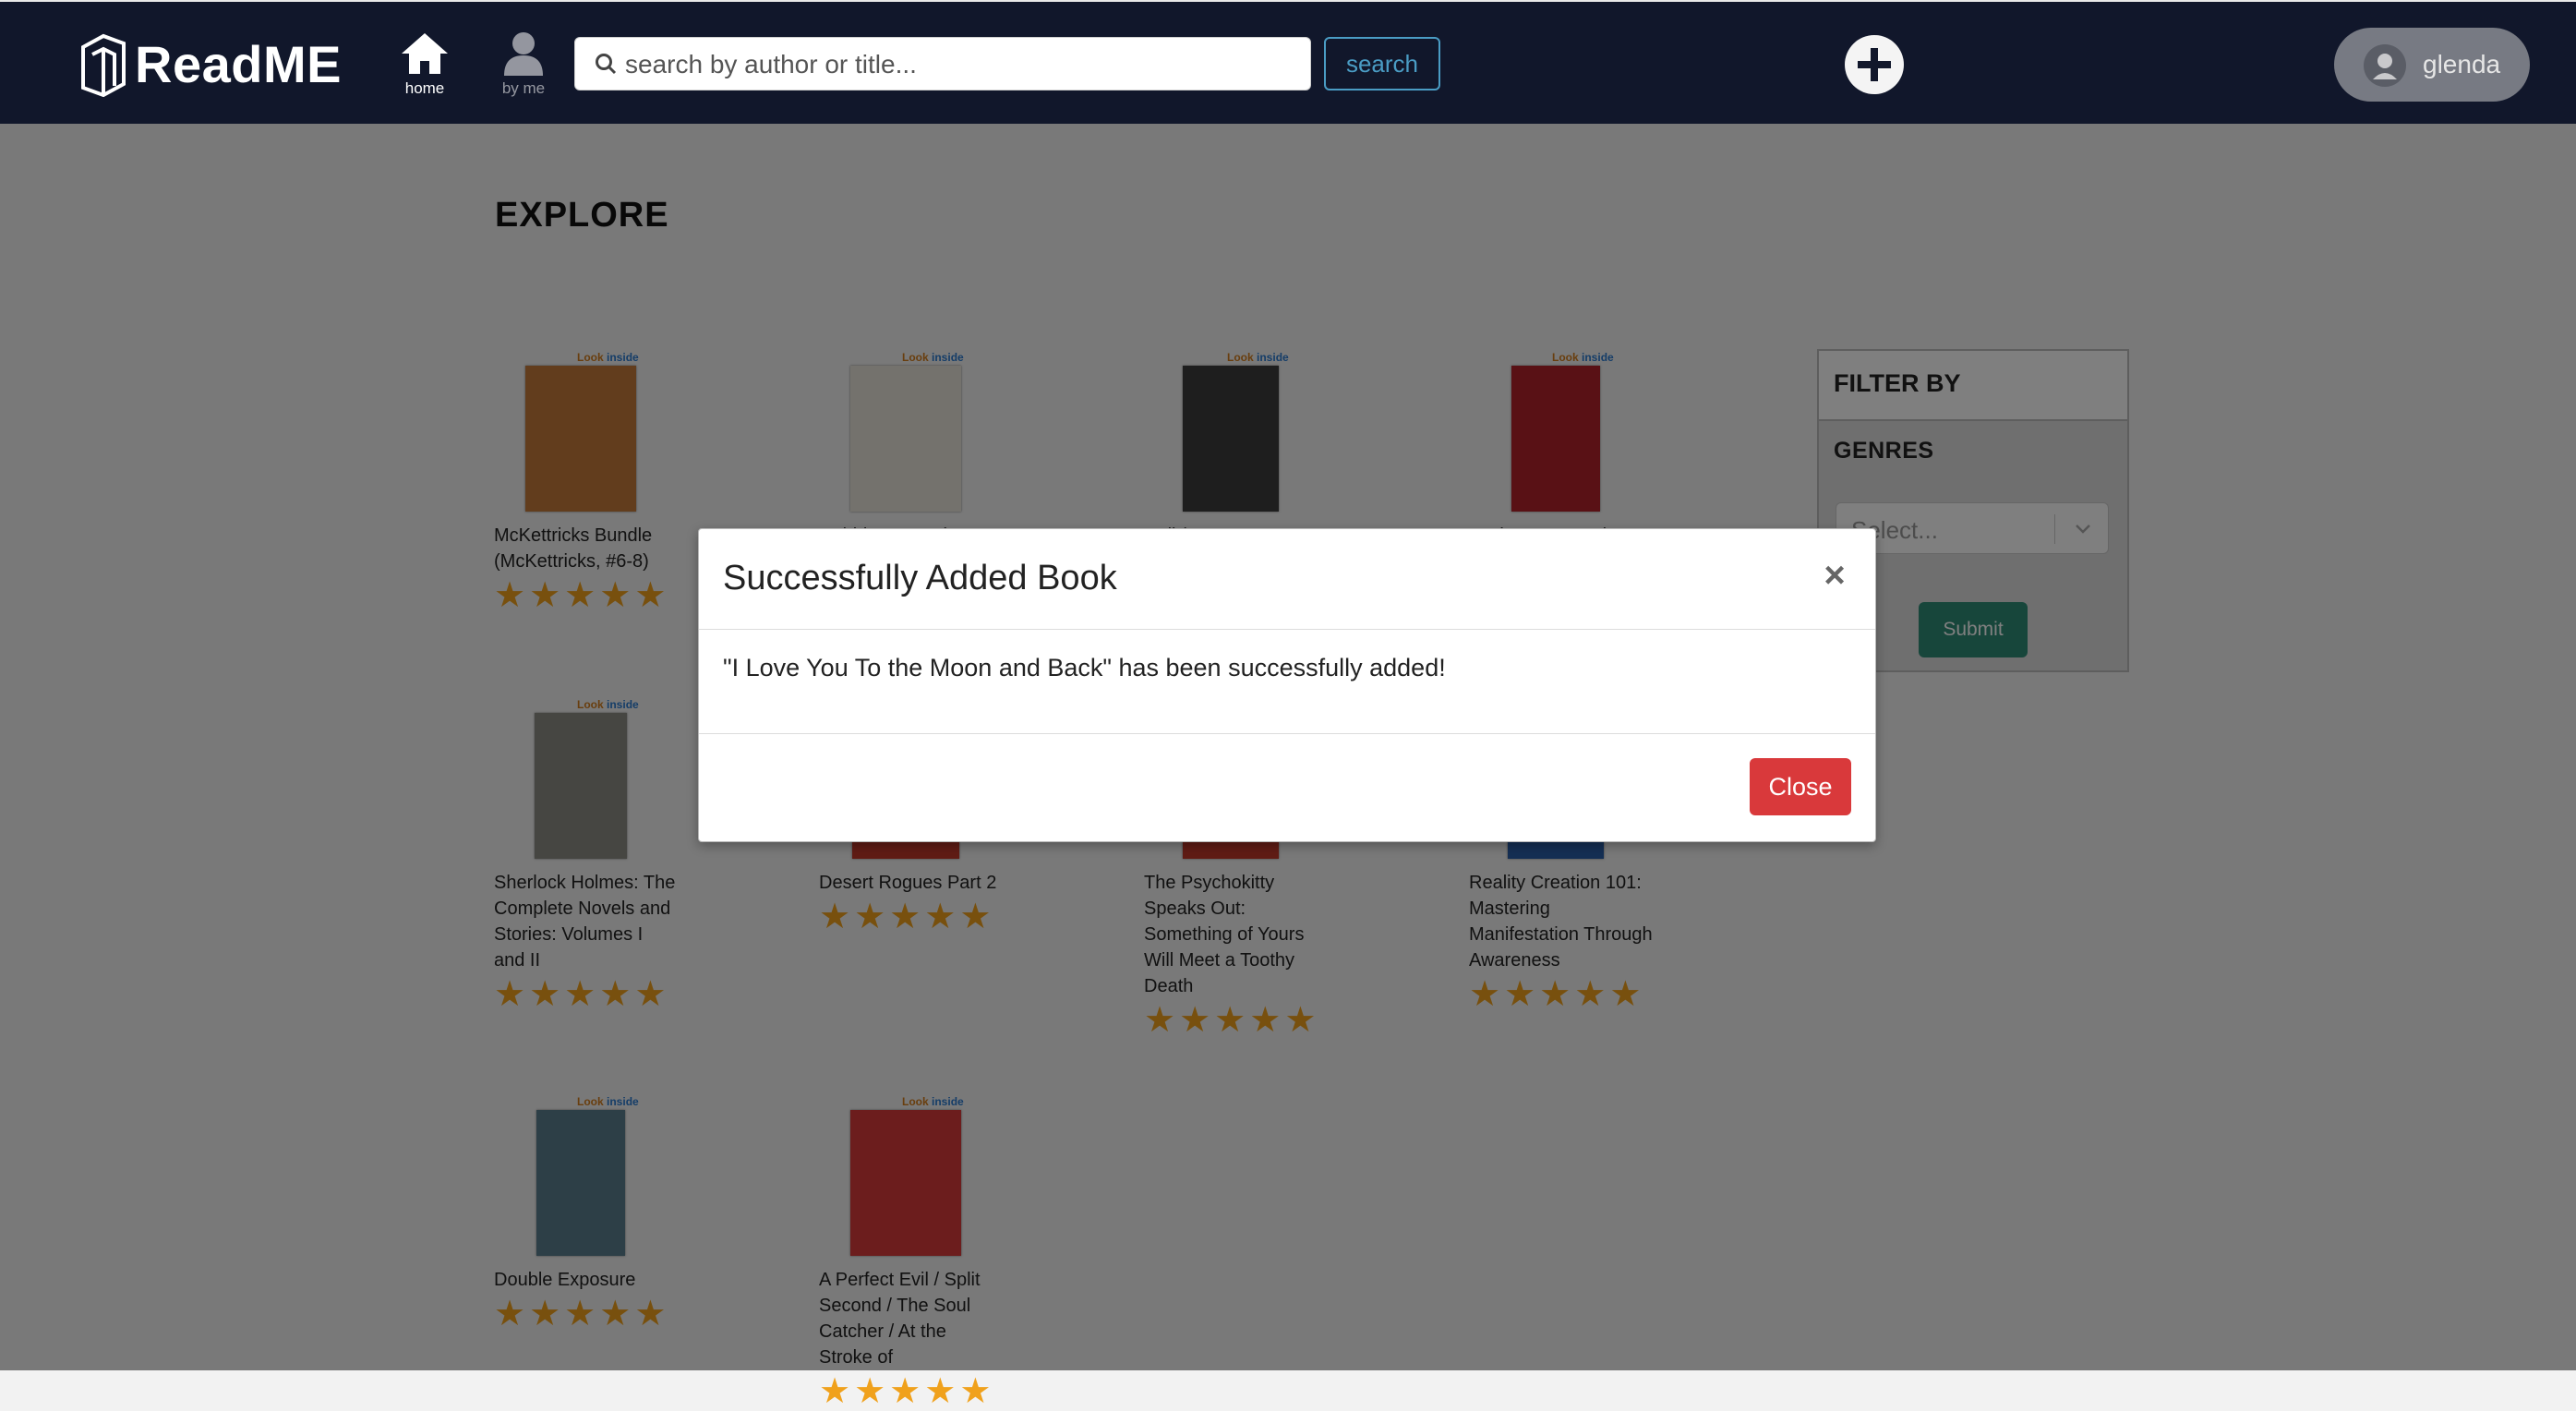 This screenshot has height=1411, width=2576. What do you see at coordinates (1874, 65) in the screenshot?
I see `add-book-plus-icon` at bounding box center [1874, 65].